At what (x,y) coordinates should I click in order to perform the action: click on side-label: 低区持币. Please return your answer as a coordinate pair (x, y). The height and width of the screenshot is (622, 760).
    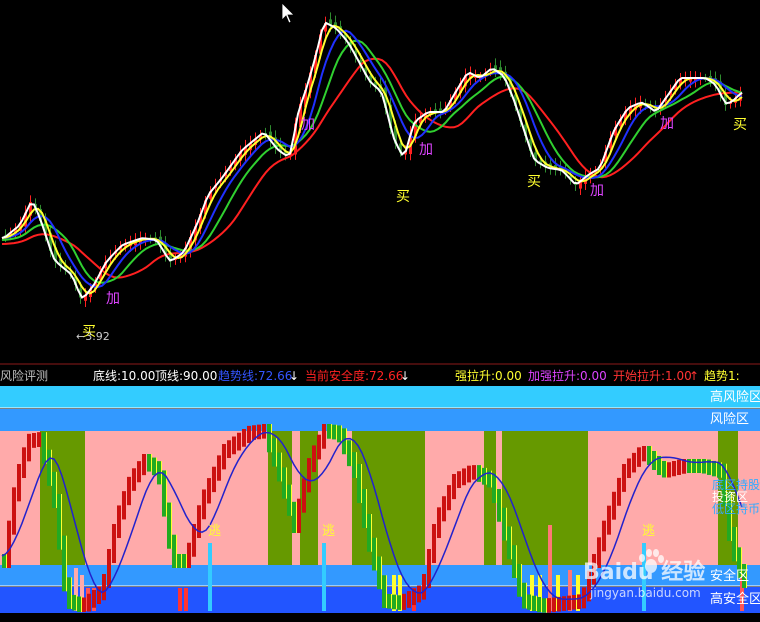
    Looking at the image, I should click on (736, 508).